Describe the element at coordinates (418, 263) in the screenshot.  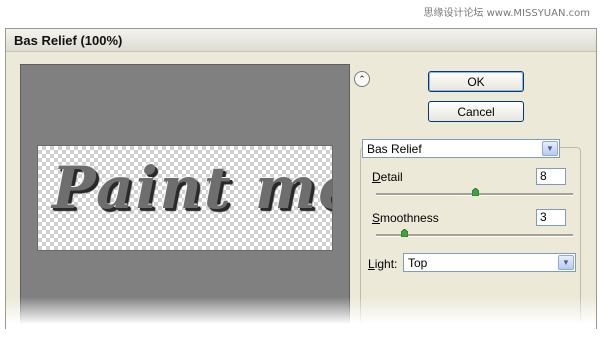
I see `light-select-value: Top` at that location.